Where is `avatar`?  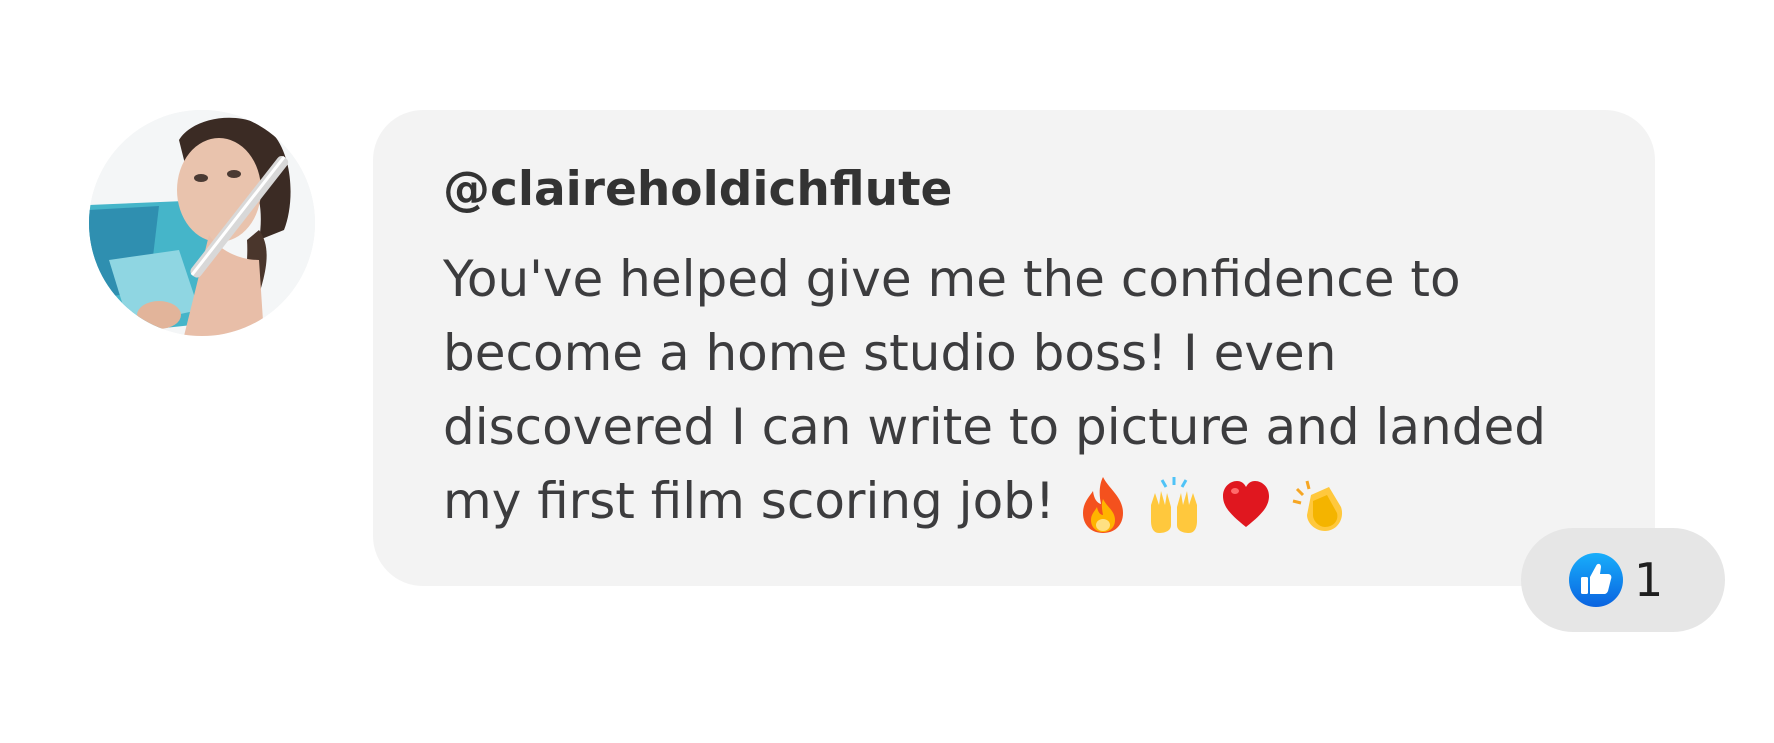
avatar is located at coordinates (202, 223).